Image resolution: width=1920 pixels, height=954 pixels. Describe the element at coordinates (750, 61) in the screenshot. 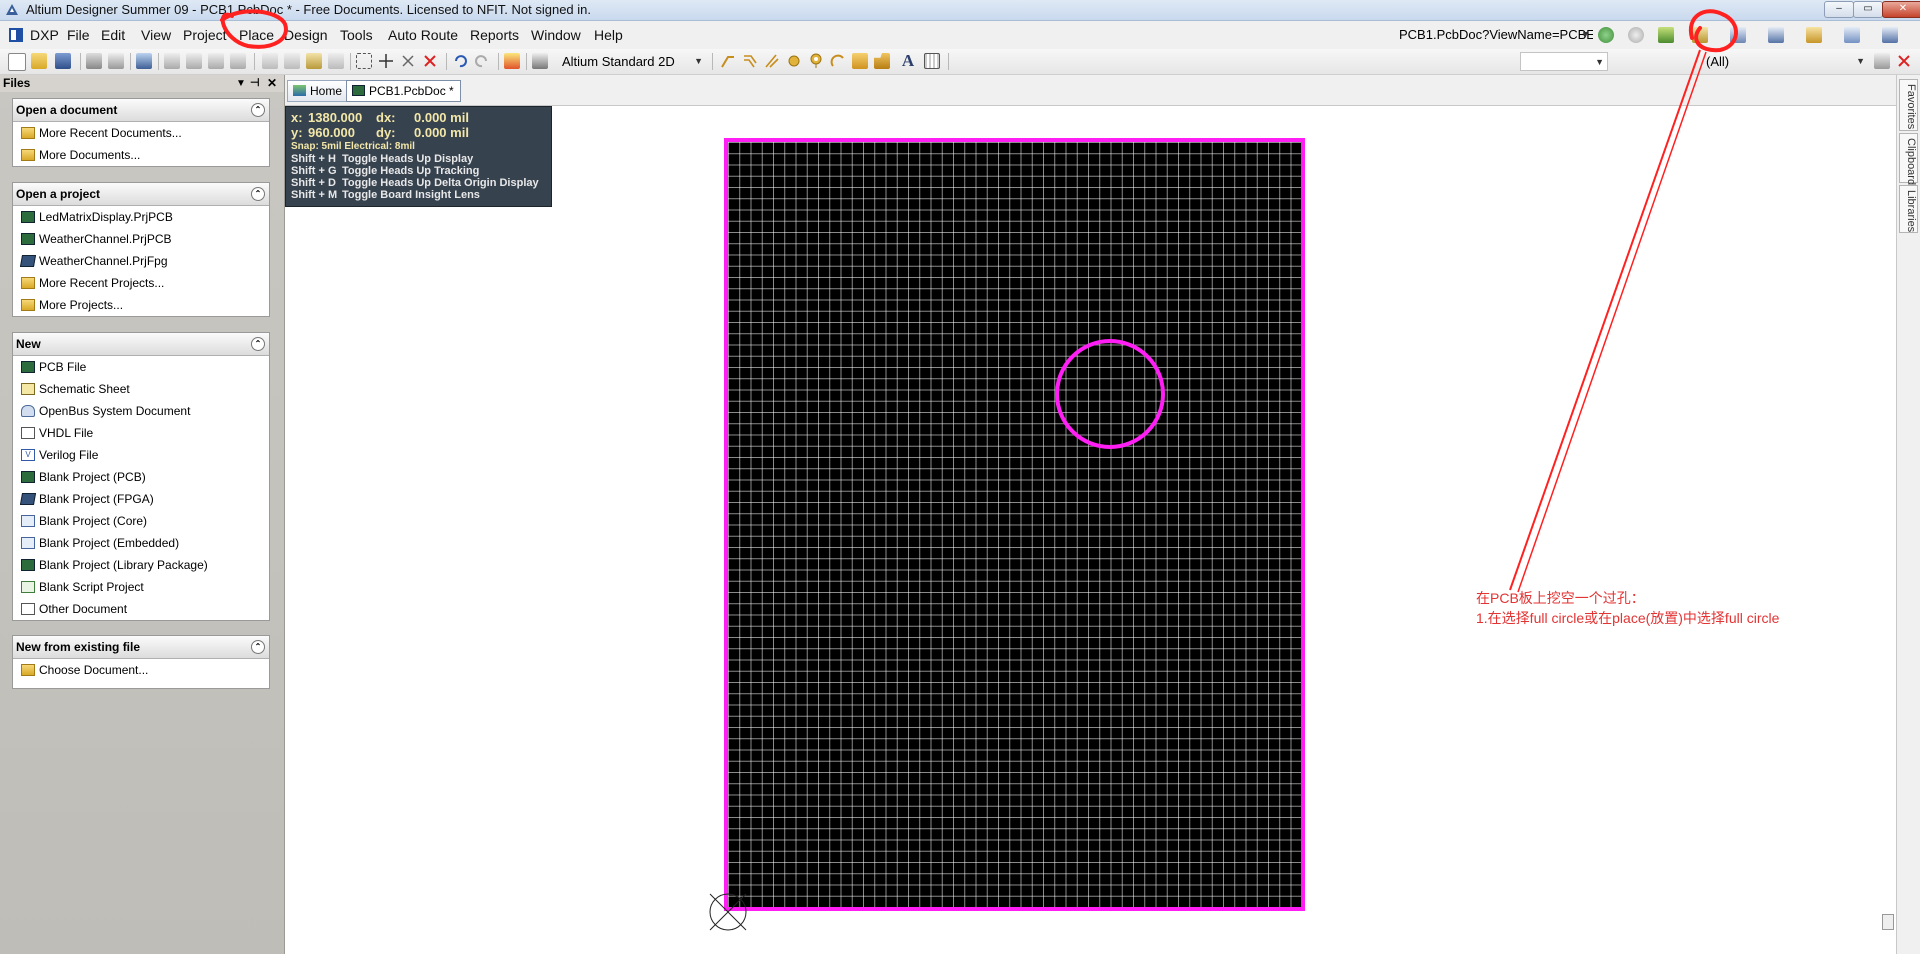

I see `differential-pair-icon` at that location.